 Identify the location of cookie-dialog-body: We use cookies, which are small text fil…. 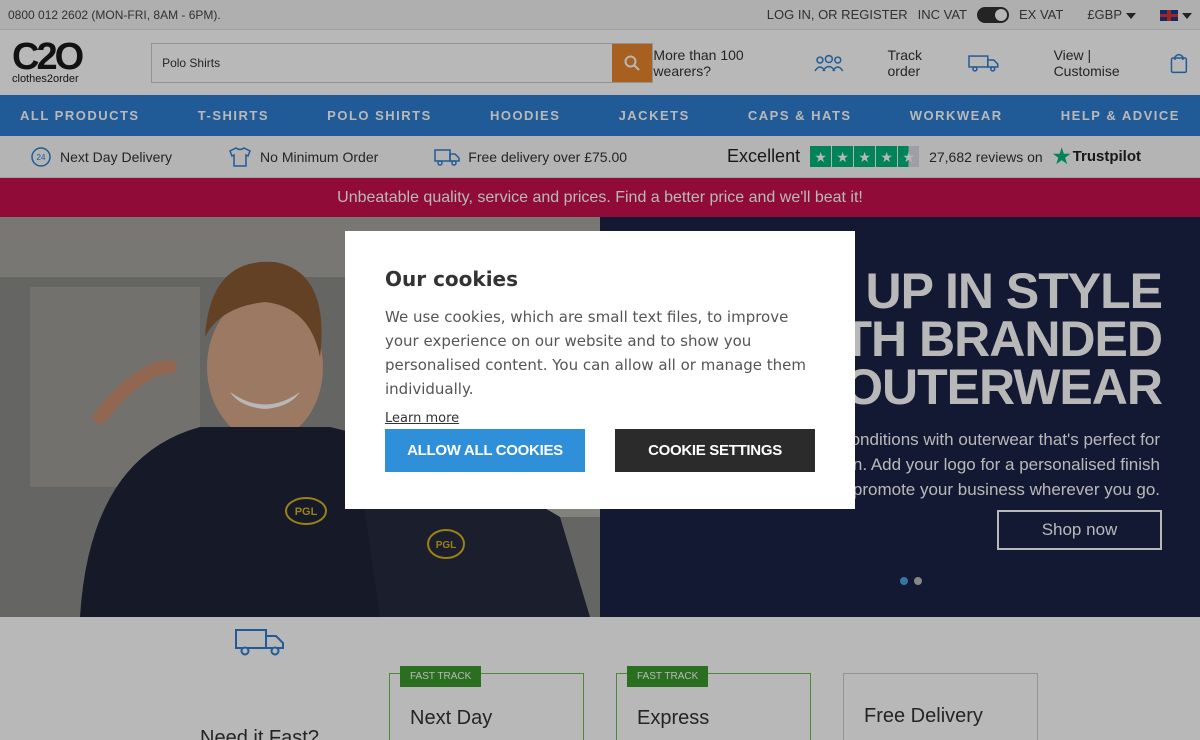
(595, 353).